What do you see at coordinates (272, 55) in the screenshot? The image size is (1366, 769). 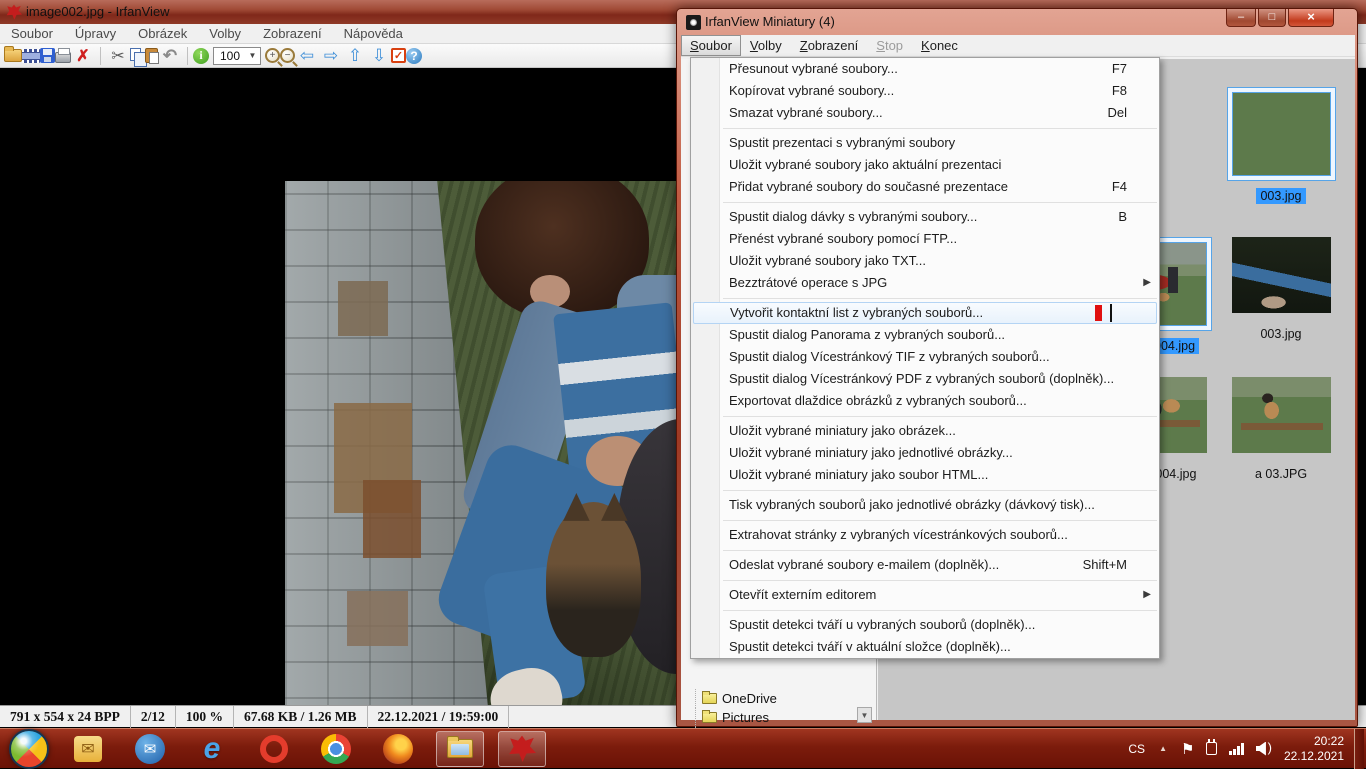 I see `zoom-in-icon: +` at bounding box center [272, 55].